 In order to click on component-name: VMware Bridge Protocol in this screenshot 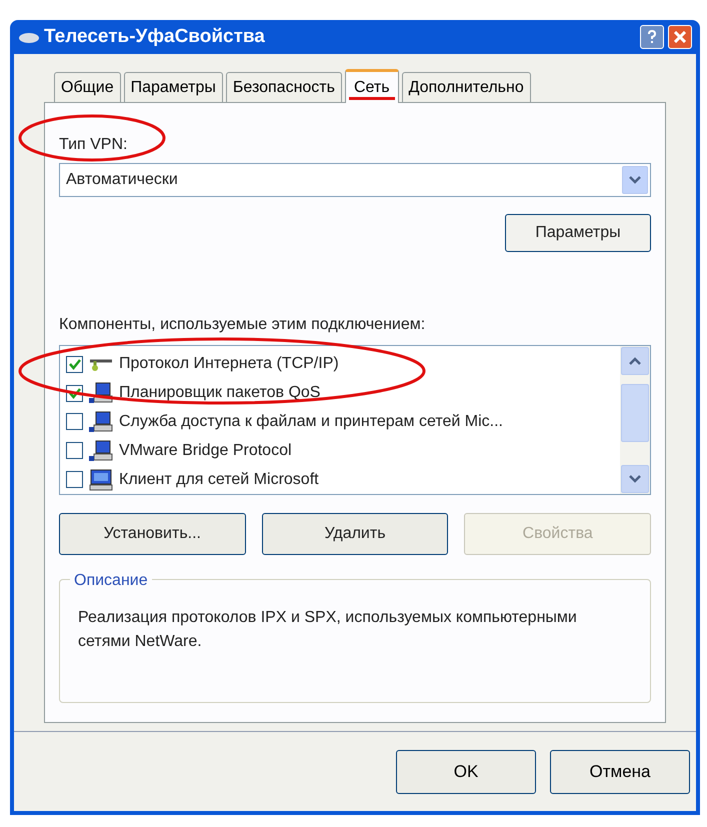, I will do `click(205, 450)`.